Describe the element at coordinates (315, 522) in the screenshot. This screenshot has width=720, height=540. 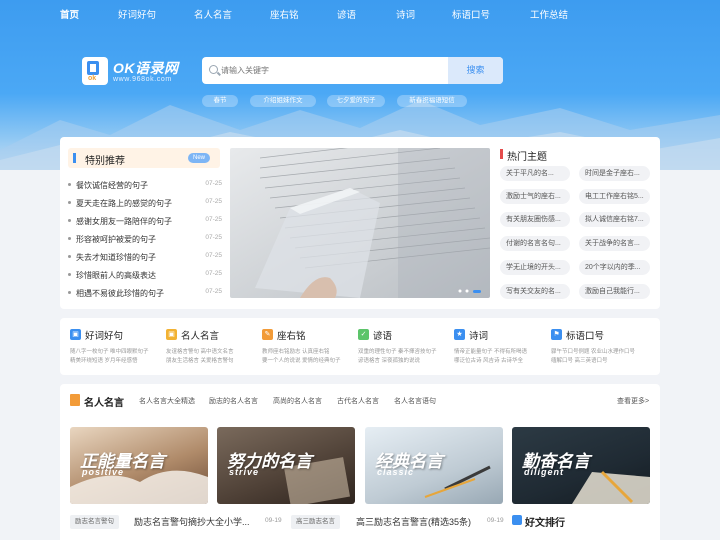
I see `list-tag: 高三励志名言` at that location.